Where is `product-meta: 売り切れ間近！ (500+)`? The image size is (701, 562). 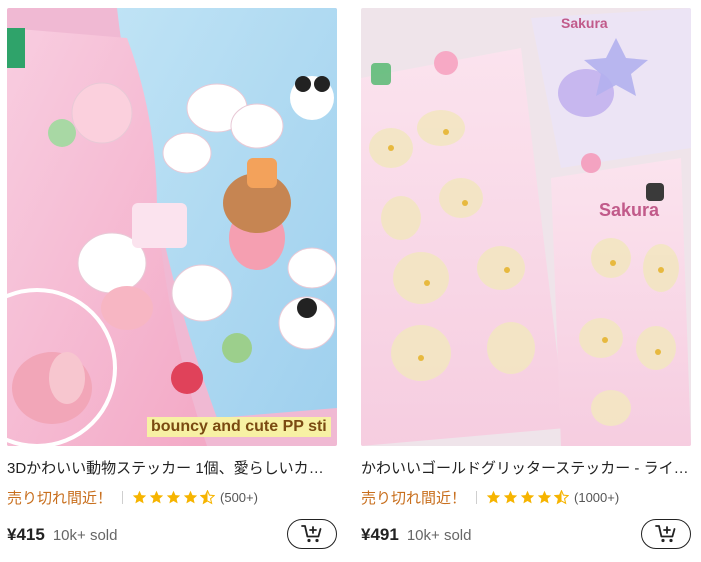 product-meta: 売り切れ間近！ (500+) is located at coordinates (172, 497).